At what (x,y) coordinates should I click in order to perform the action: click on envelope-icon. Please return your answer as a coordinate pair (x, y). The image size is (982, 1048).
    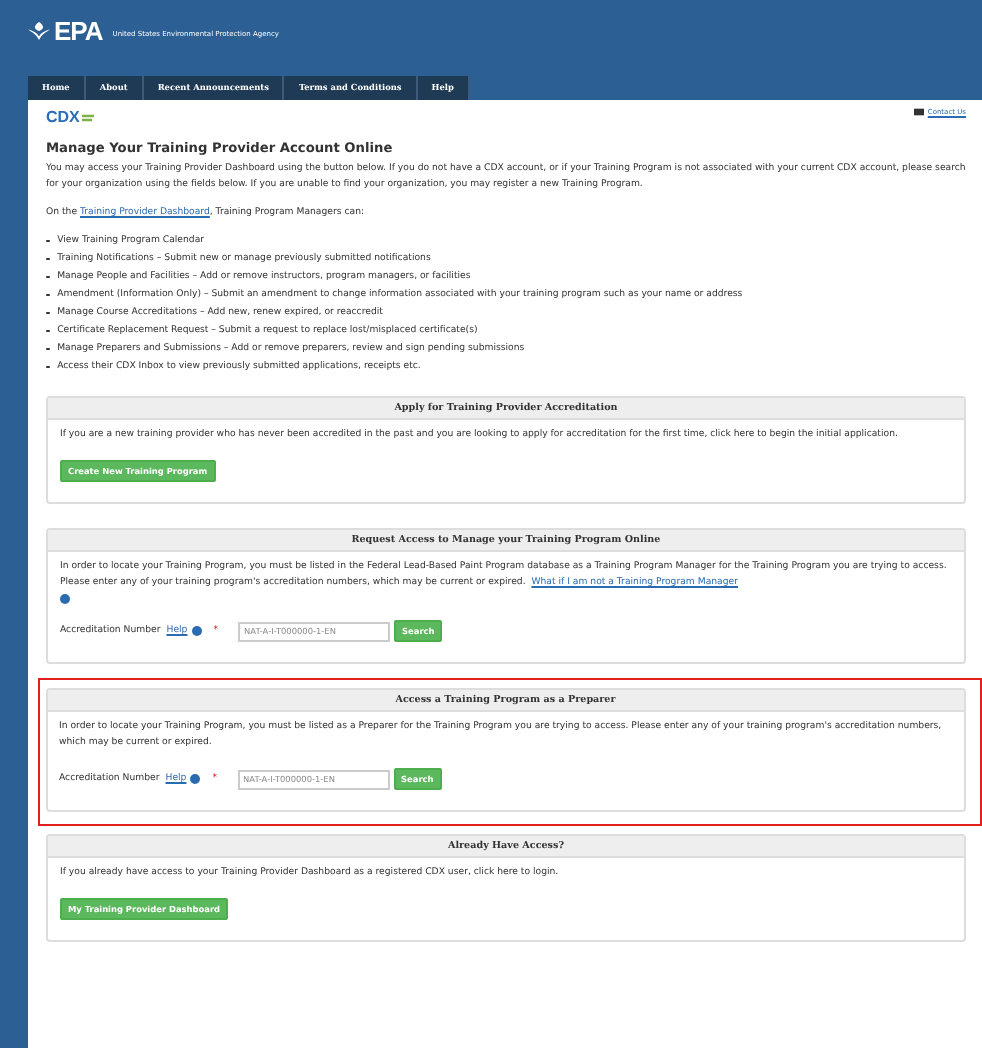
    Looking at the image, I should click on (918, 112).